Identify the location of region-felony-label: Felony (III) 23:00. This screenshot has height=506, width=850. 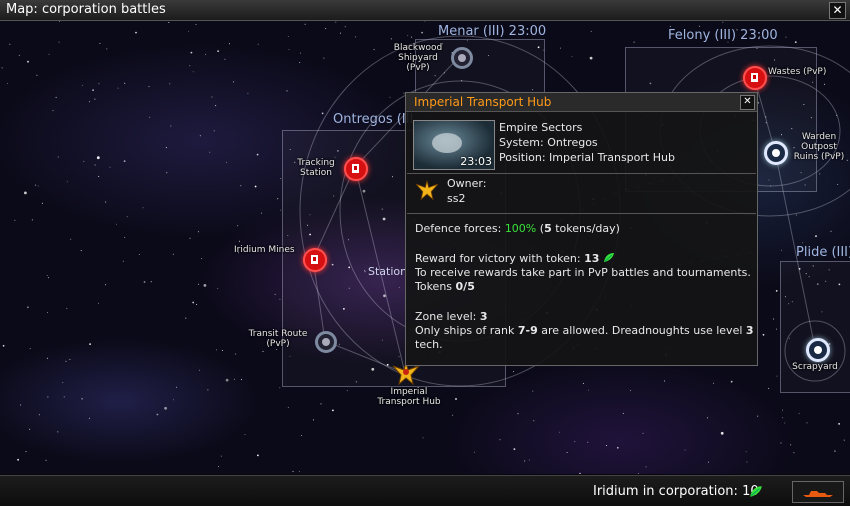
(723, 35).